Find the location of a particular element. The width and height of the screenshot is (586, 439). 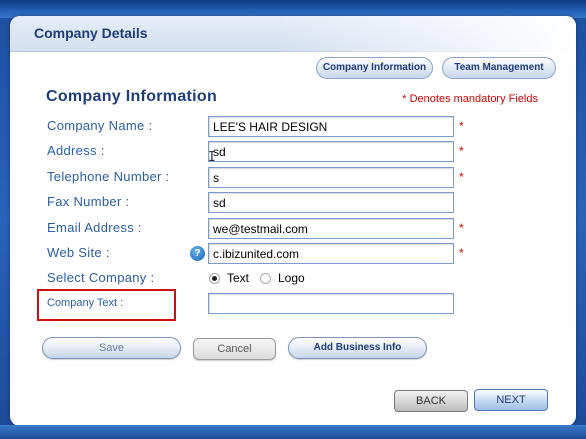

email-input: we@testmail.com is located at coordinates (331, 228).